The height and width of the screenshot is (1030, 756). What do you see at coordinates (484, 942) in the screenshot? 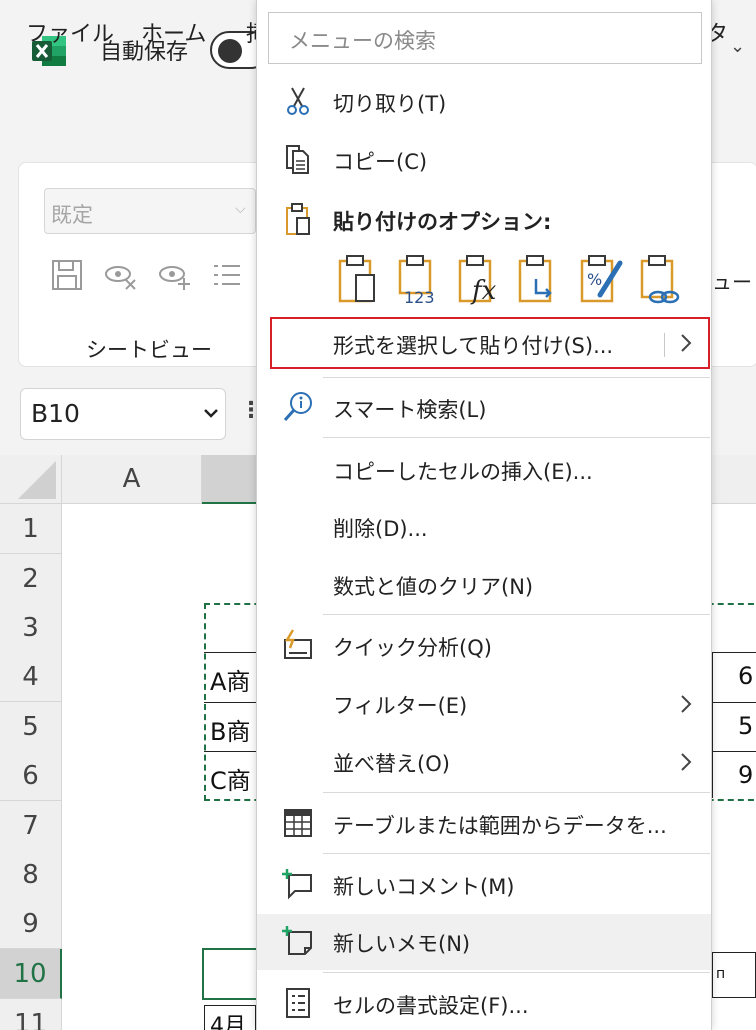
I see `menu-item-new-note: 新しいメモ(N)` at bounding box center [484, 942].